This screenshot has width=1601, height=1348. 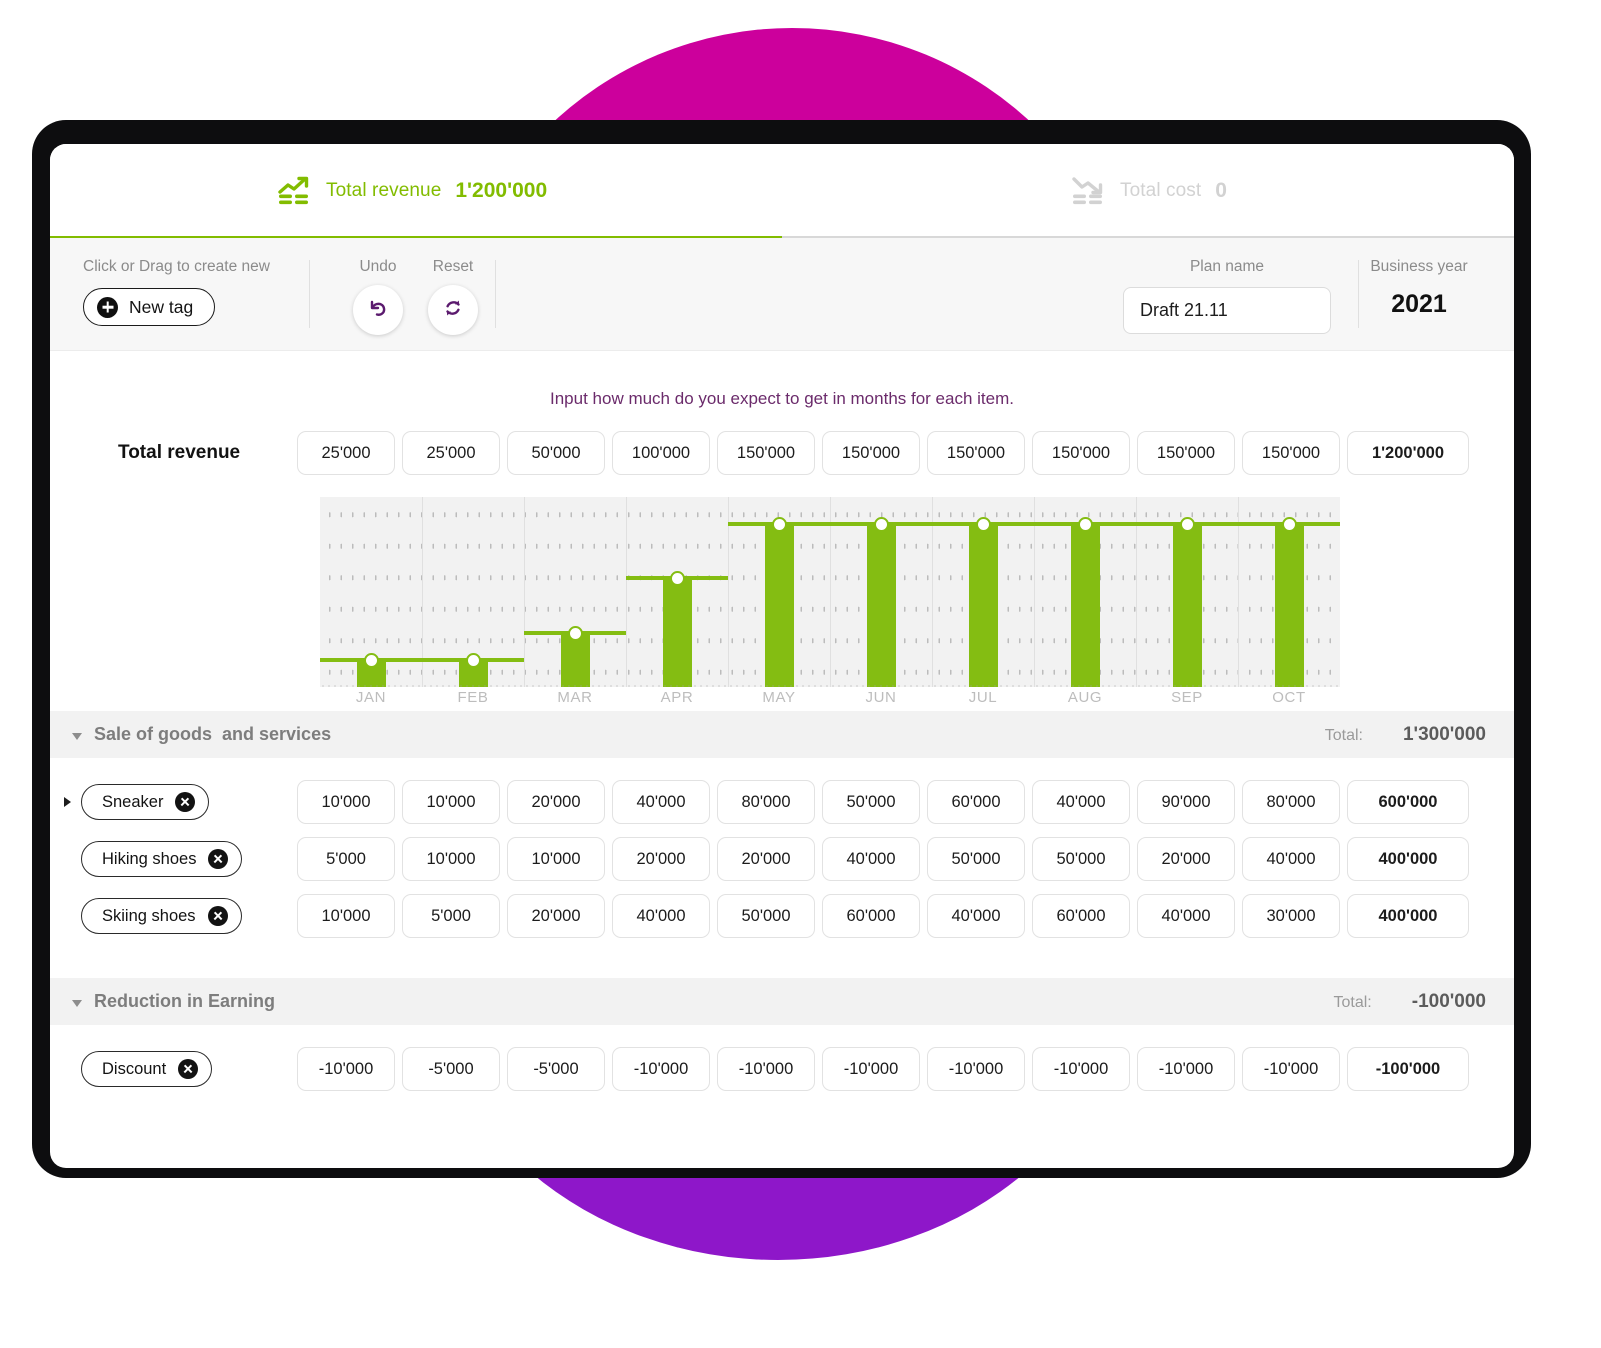 What do you see at coordinates (983, 524) in the screenshot?
I see `chart-handle-JUL` at bounding box center [983, 524].